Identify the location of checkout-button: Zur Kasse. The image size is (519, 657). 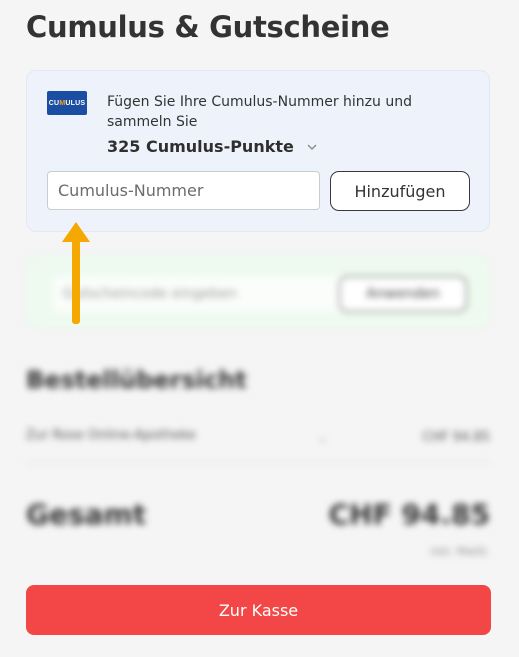
(258, 610).